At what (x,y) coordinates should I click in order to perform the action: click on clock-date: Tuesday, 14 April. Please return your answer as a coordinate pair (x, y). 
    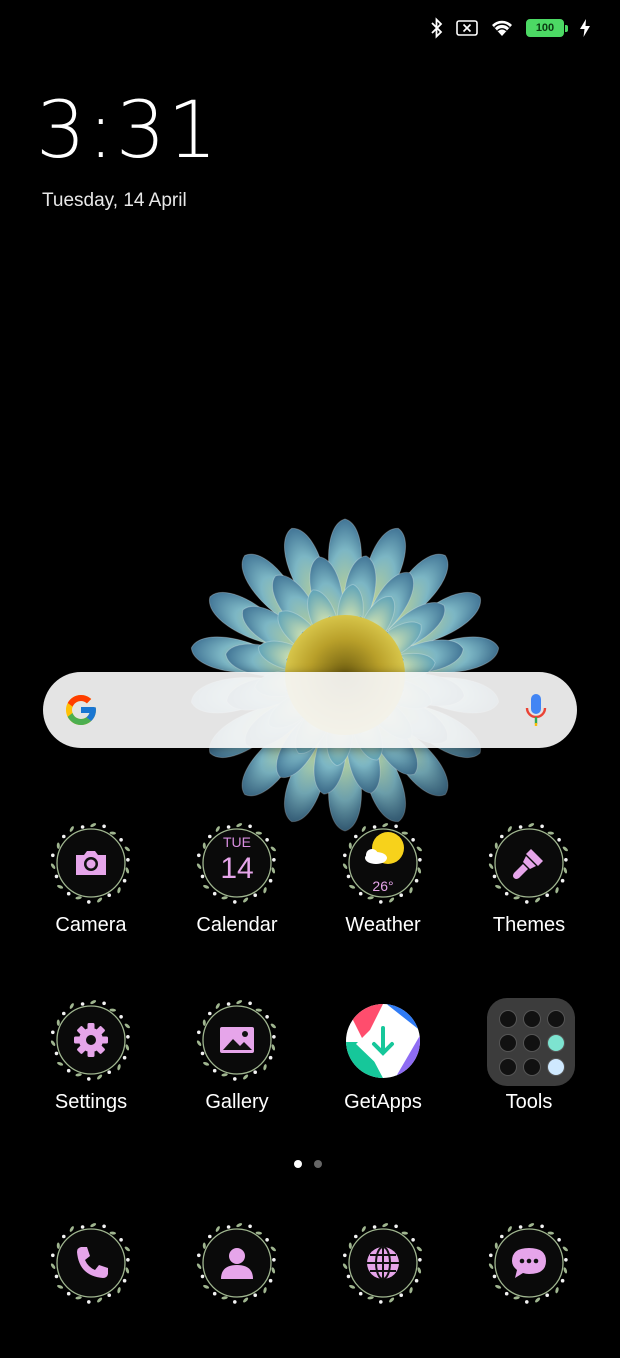
    Looking at the image, I should click on (114, 201).